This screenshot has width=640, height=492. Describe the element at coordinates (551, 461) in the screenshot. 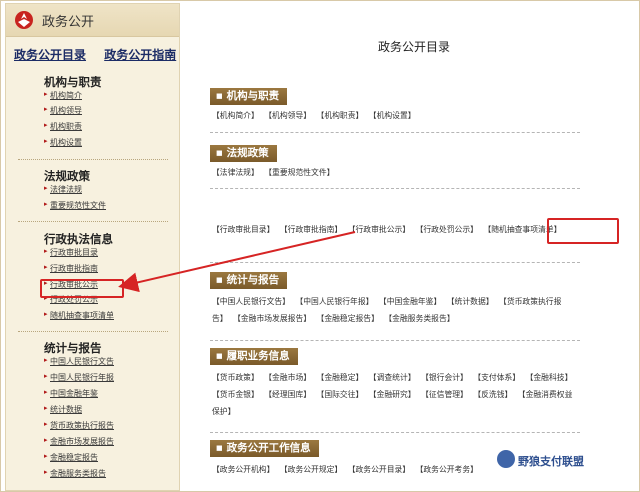

I see `watermark-text: 野狼支付联盟` at that location.